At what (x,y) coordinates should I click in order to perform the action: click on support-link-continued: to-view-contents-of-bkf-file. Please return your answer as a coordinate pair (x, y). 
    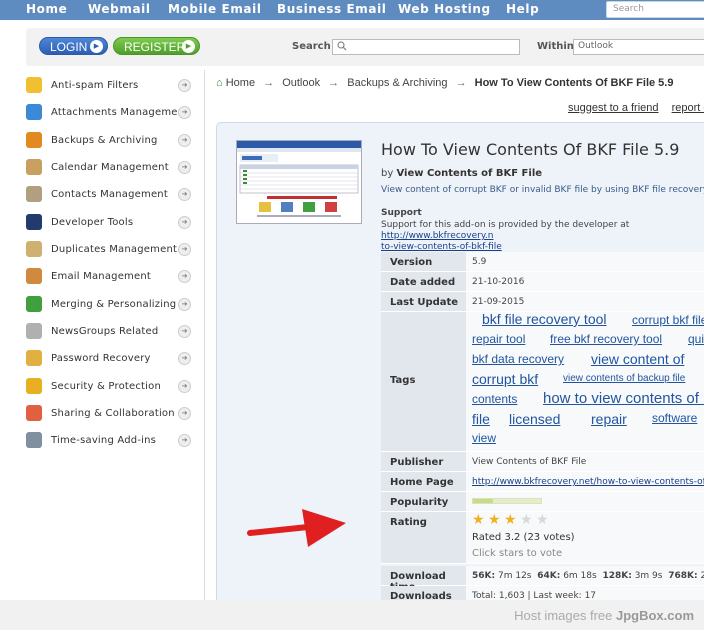
    Looking at the image, I should click on (441, 247).